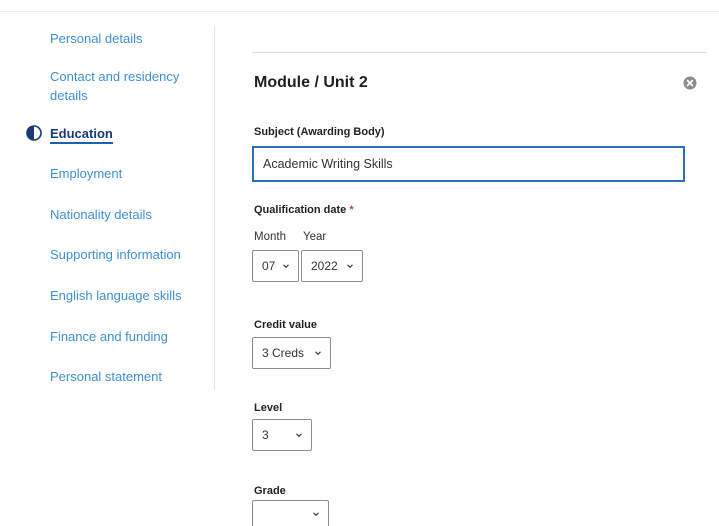 This screenshot has height=526, width=719. I want to click on sidebar-item-label: Nationality details, so click(101, 214).